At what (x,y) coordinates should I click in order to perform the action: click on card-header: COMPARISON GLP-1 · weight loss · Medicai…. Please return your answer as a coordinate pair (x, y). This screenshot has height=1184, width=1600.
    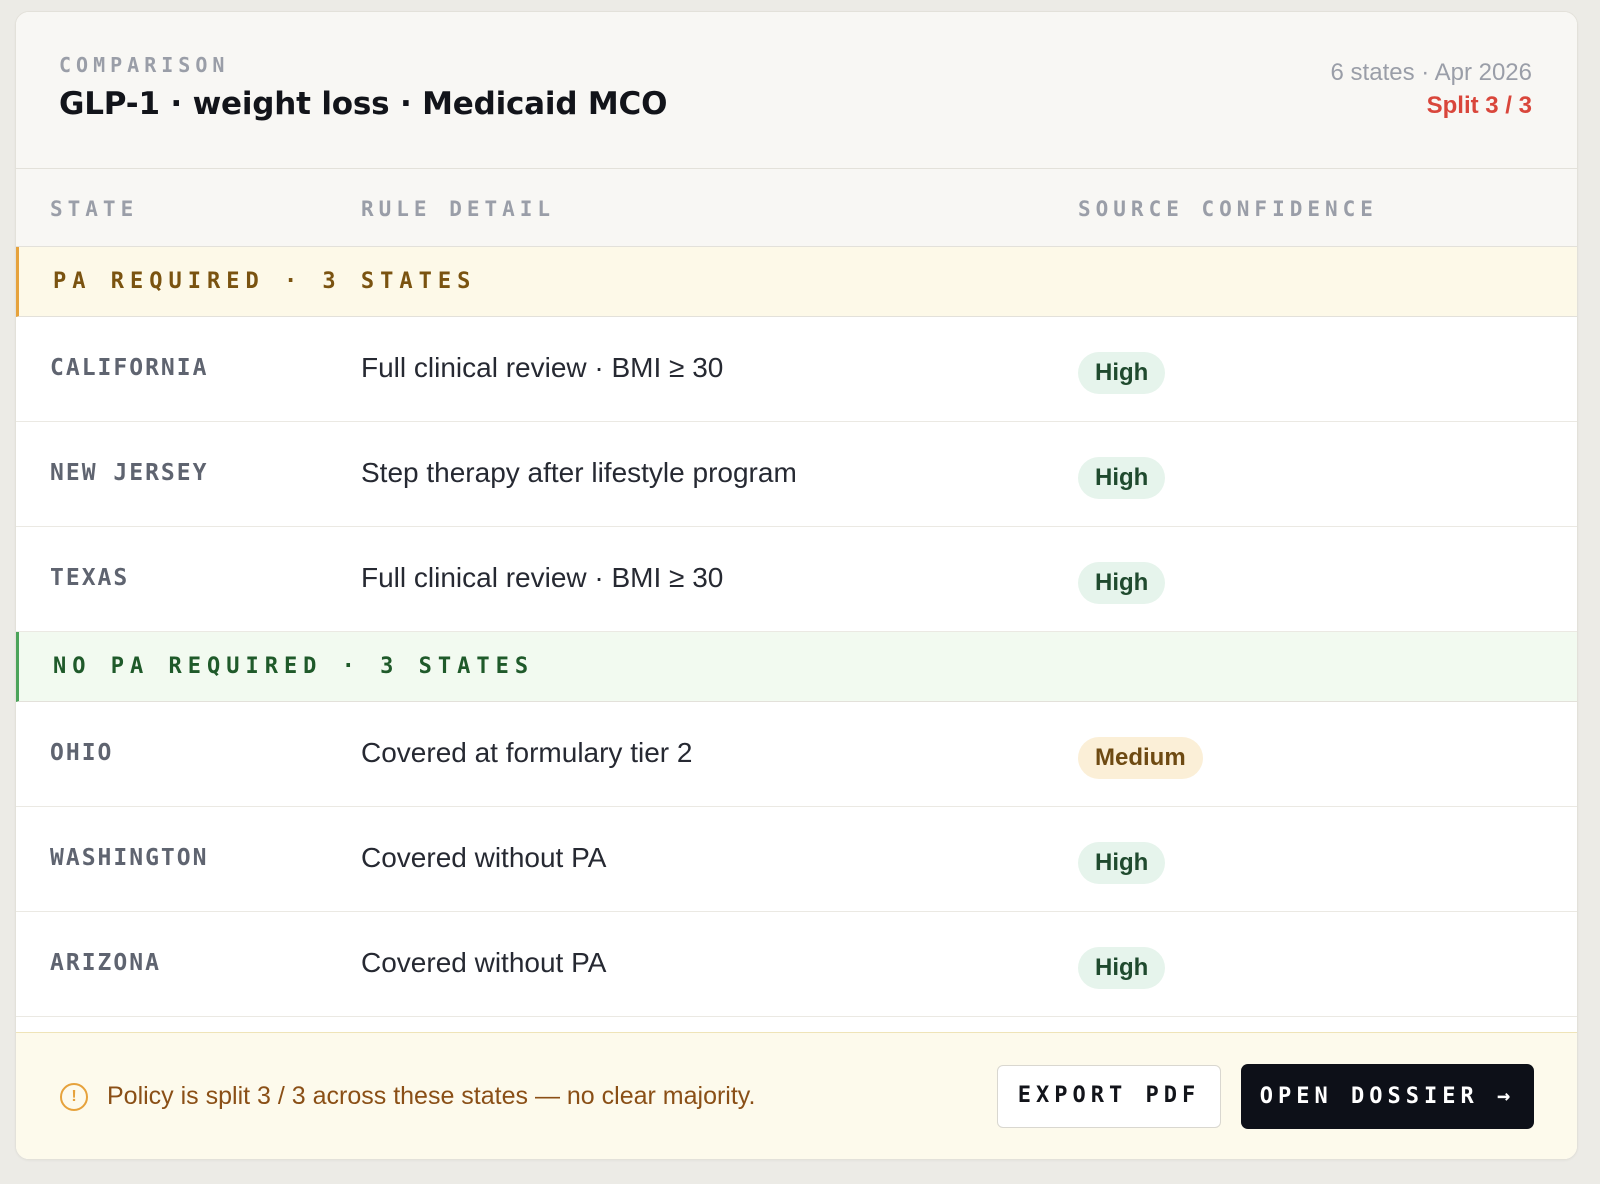
    Looking at the image, I should click on (796, 90).